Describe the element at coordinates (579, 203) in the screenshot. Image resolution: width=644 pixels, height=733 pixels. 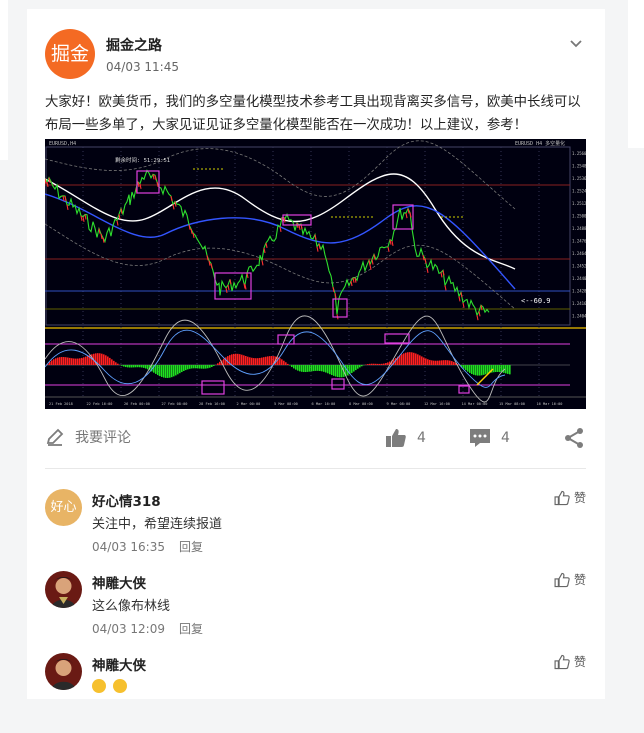
I see `svg-text: 1.2512` at that location.